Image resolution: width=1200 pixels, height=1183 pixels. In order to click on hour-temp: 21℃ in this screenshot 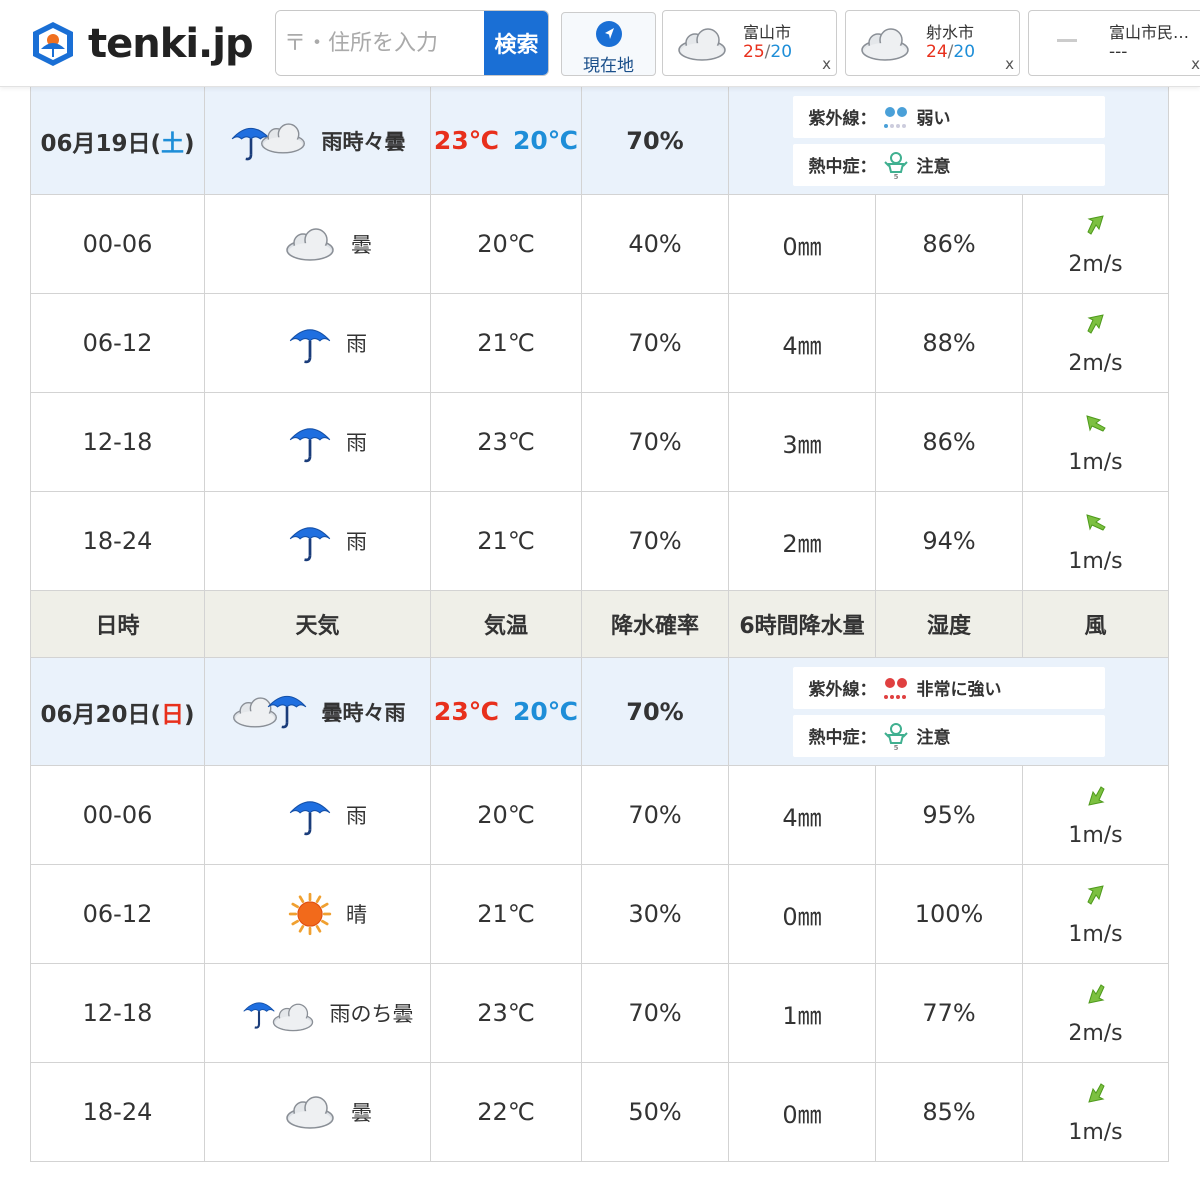, I will do `click(506, 343)`.